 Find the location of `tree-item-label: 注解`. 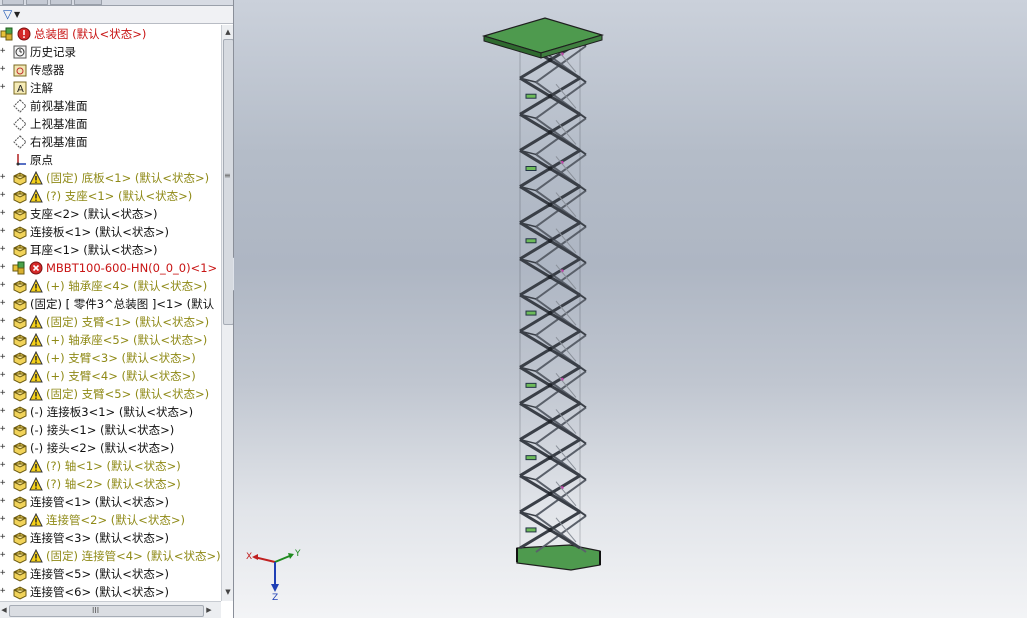

tree-item-label: 注解 is located at coordinates (41, 88).